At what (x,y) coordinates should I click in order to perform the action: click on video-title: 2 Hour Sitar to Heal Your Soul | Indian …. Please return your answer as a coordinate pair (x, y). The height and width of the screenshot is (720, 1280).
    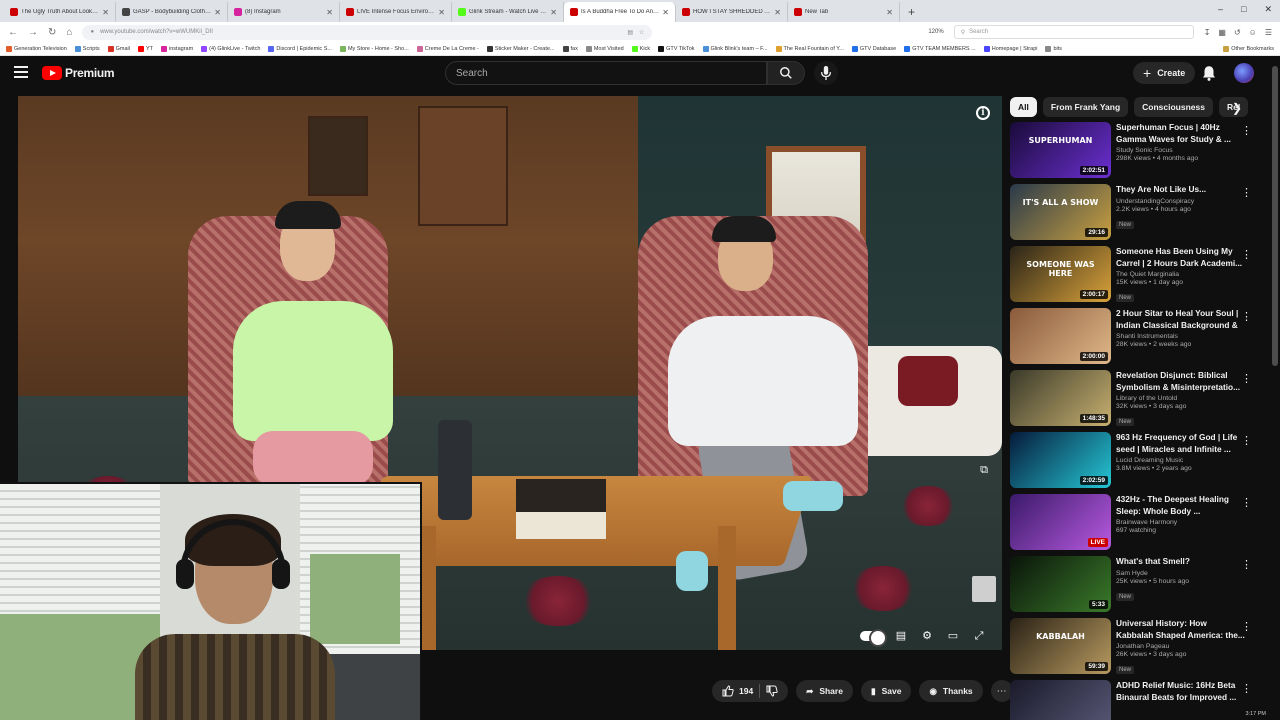
    Looking at the image, I should click on (1181, 319).